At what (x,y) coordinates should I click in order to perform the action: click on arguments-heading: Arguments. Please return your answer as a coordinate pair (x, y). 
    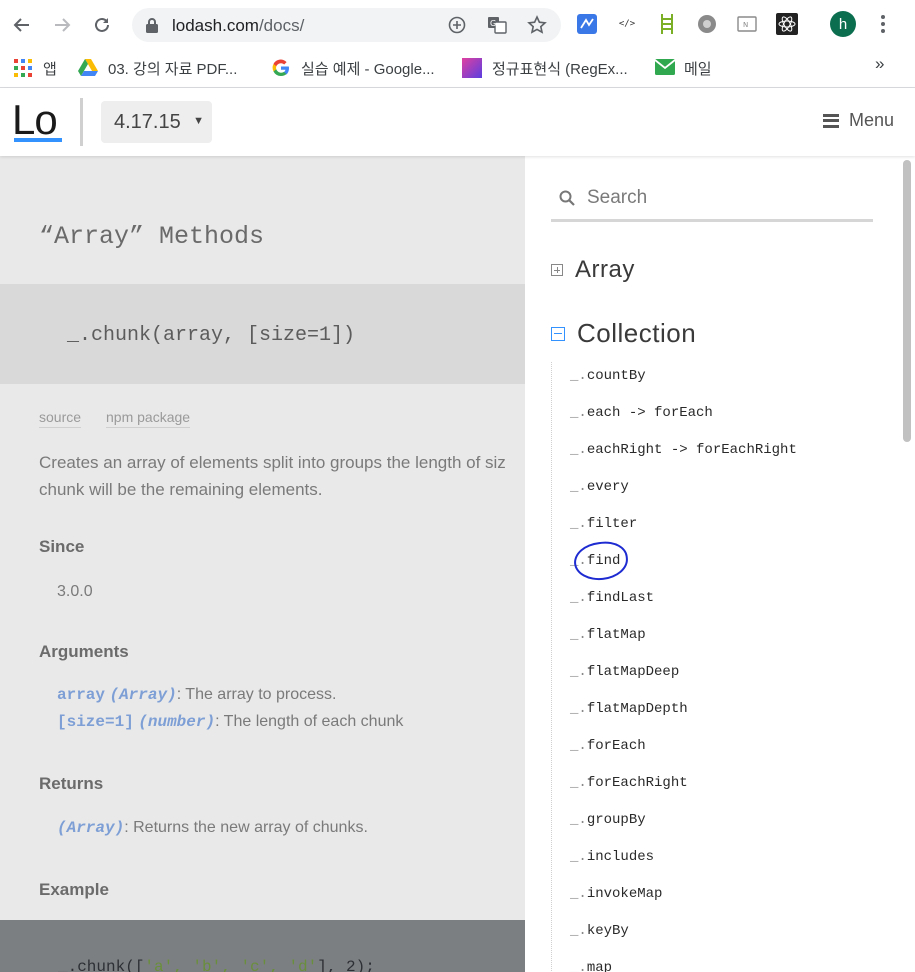
    Looking at the image, I should click on (84, 651).